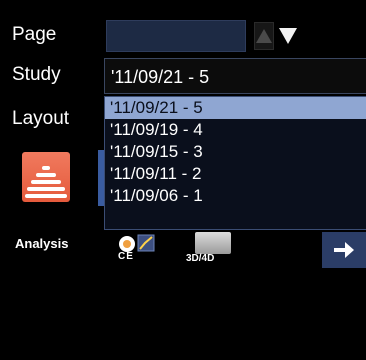  Describe the element at coordinates (235, 108) in the screenshot. I see `study-option: '11/09/21 - 5` at that location.